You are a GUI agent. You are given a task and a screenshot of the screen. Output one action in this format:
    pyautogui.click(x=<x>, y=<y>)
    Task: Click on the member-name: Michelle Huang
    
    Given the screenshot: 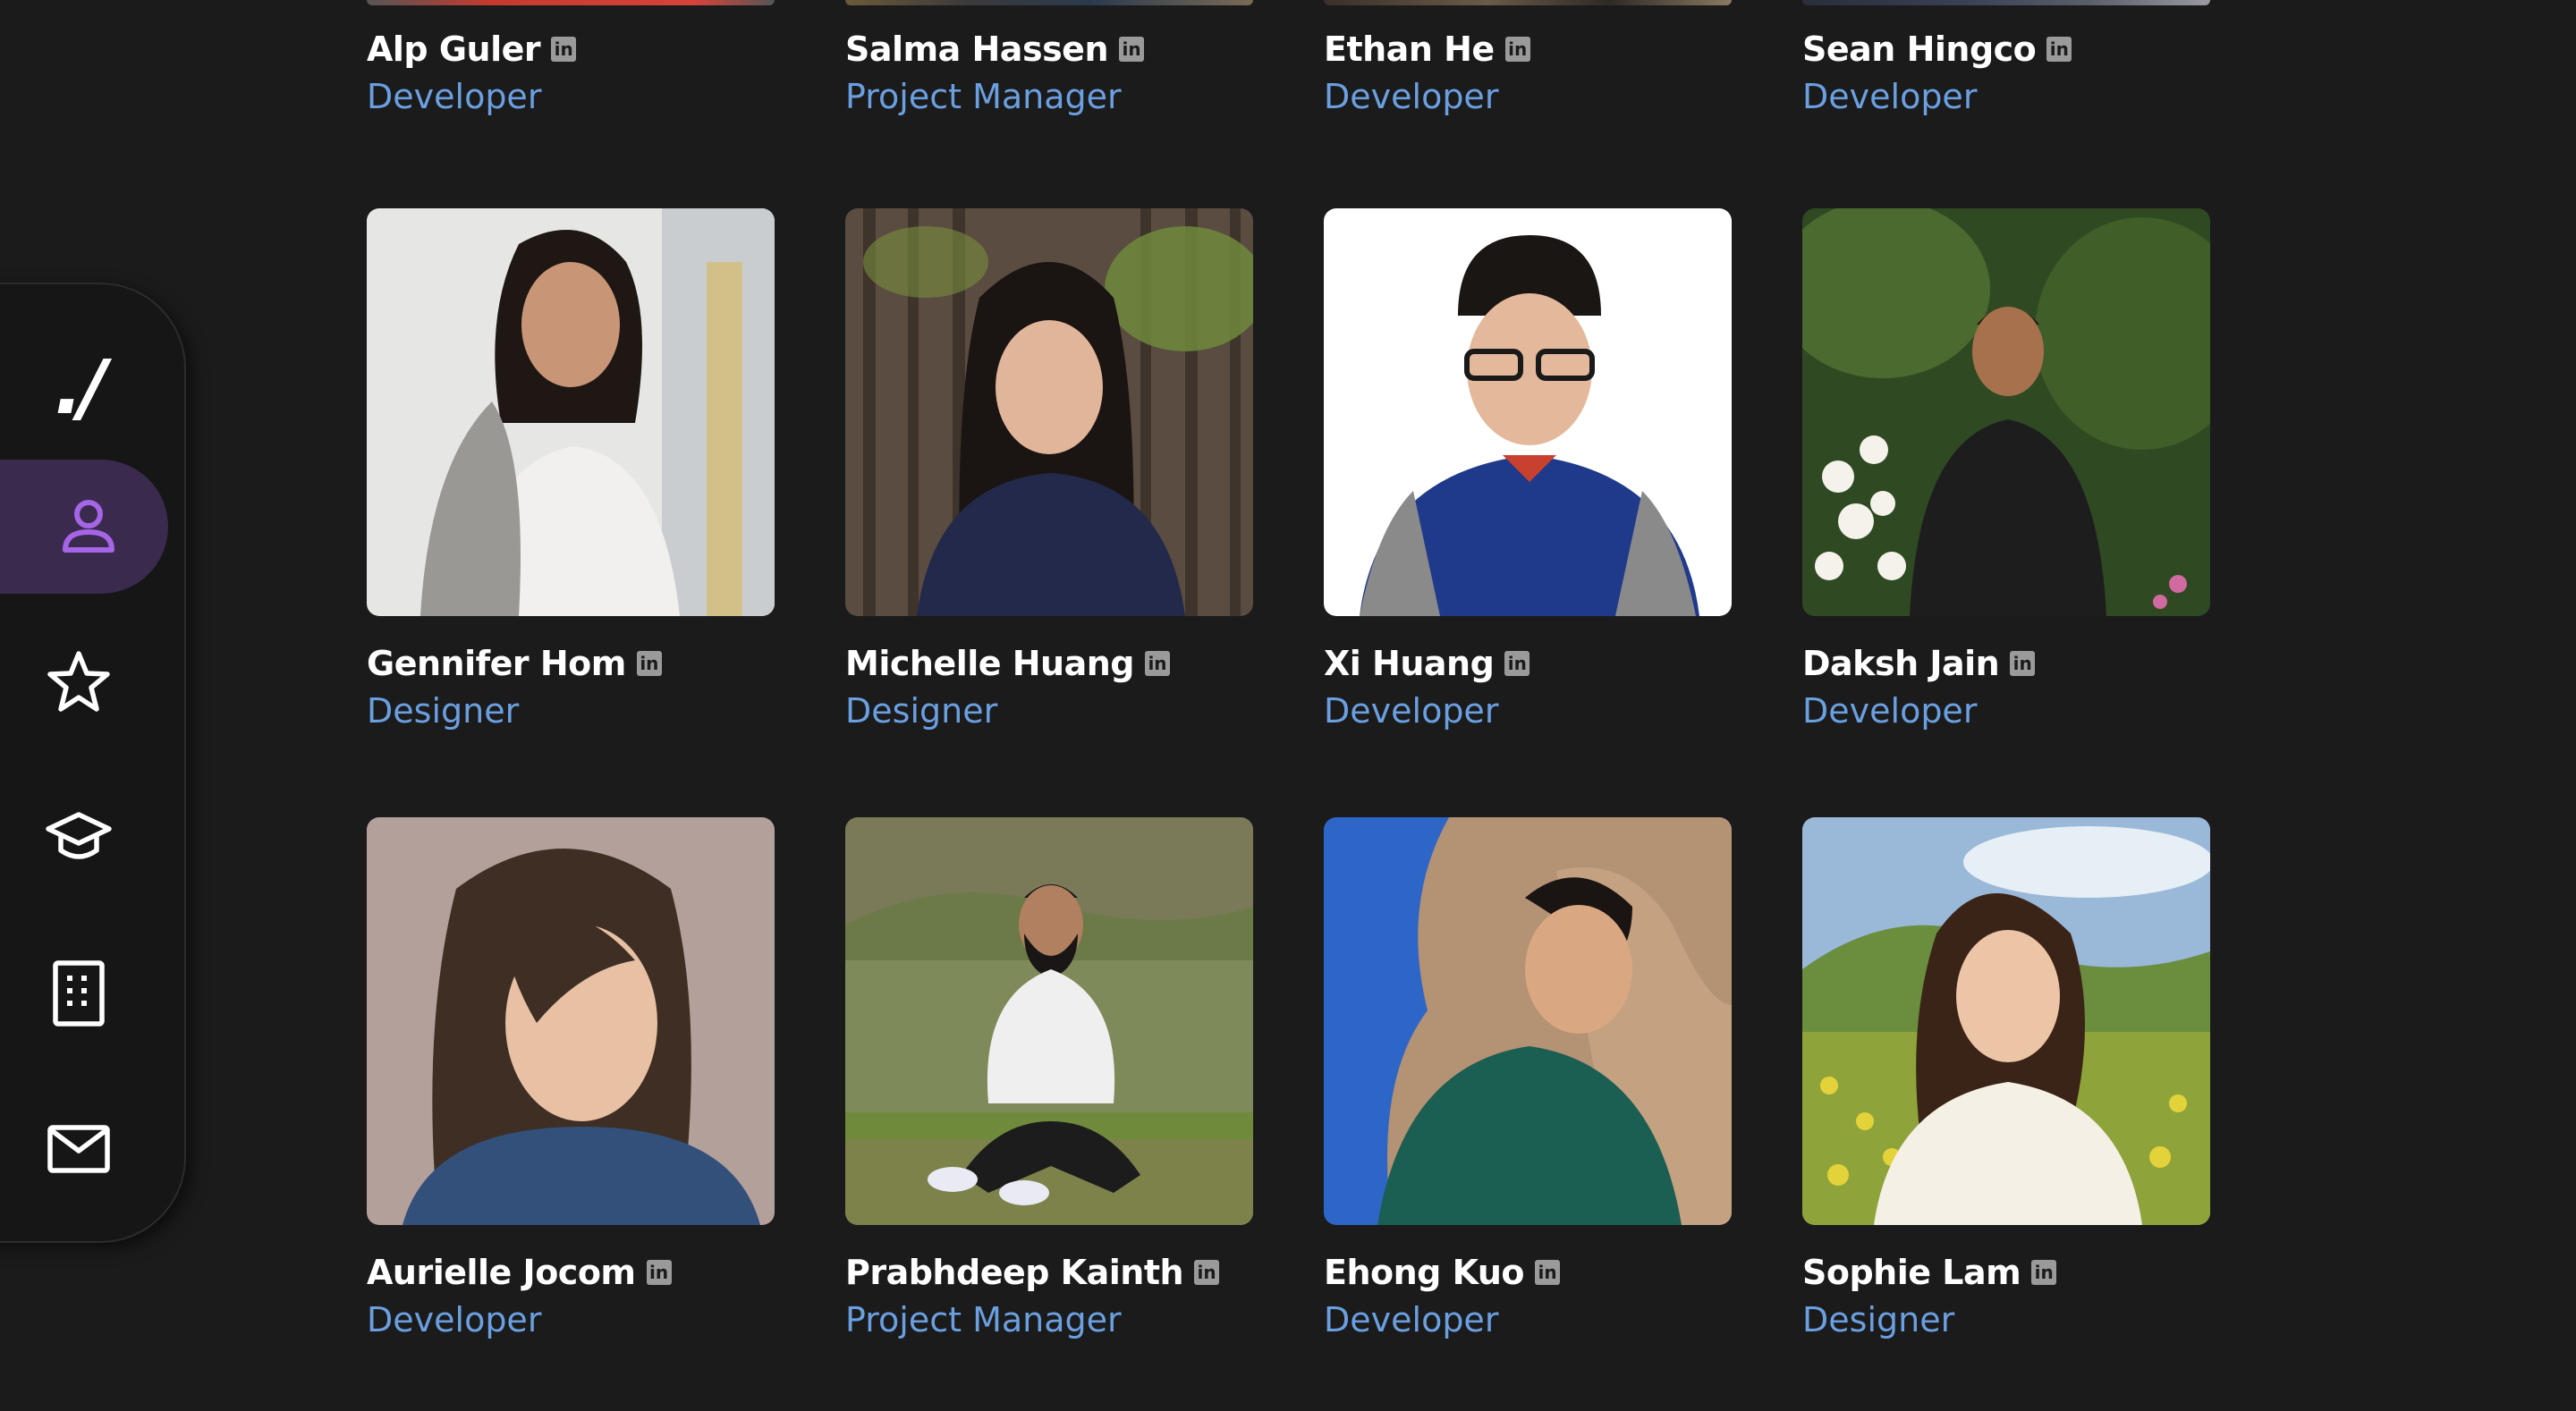 What is the action you would take?
    pyautogui.click(x=990, y=664)
    